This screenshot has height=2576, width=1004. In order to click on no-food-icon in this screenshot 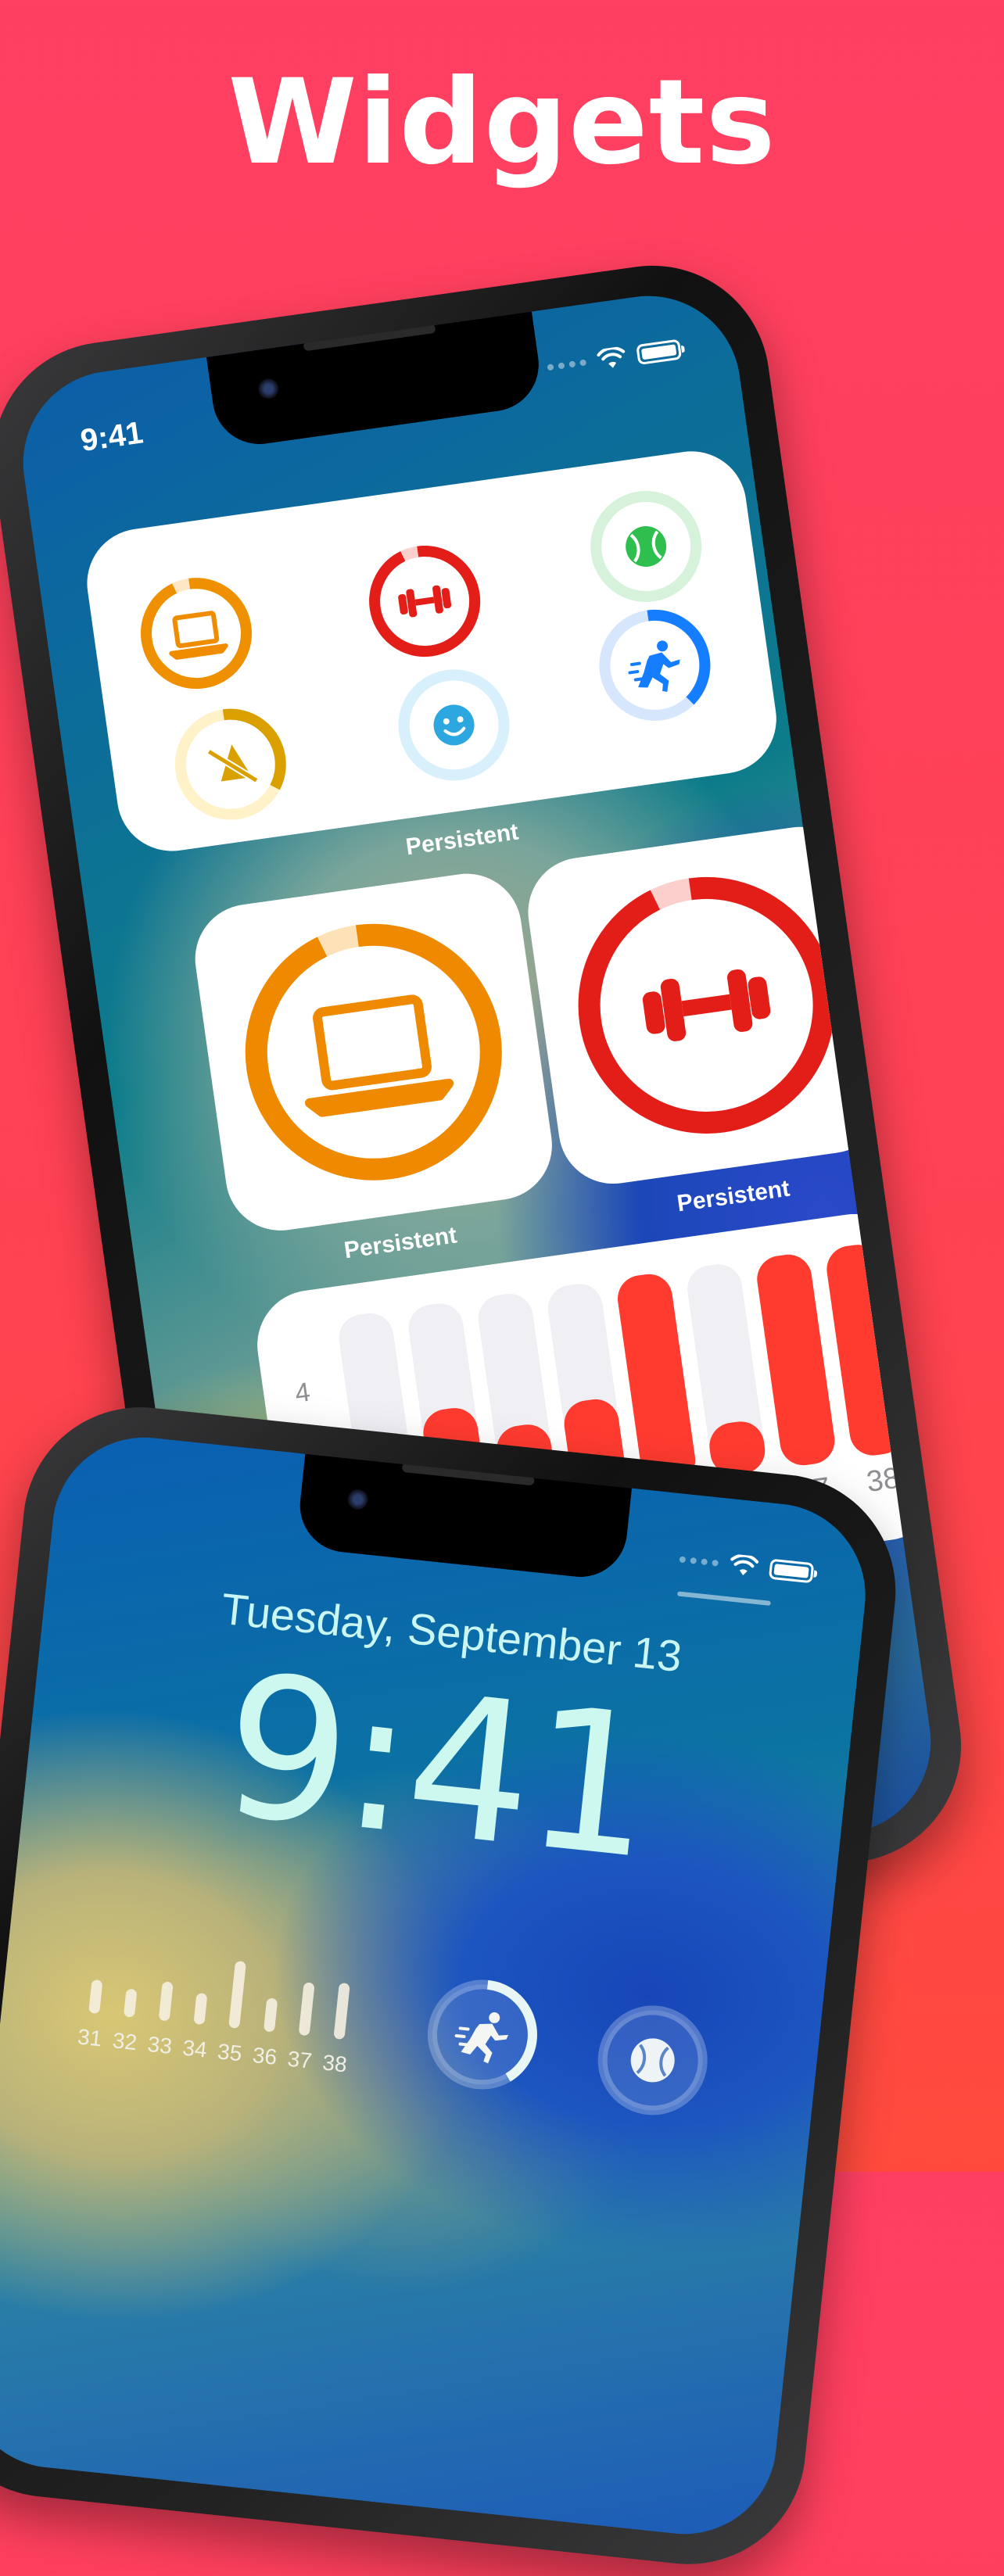, I will do `click(232, 764)`.